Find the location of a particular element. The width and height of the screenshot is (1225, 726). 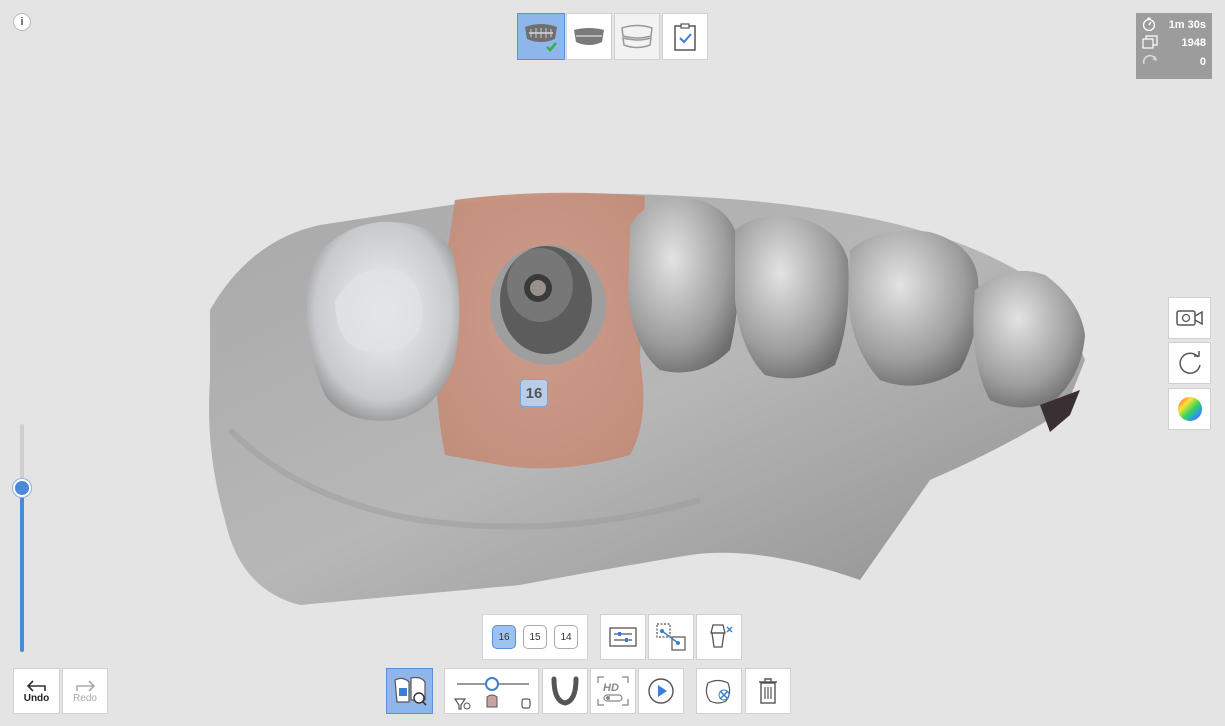

scan-mode-button is located at coordinates (409, 691).